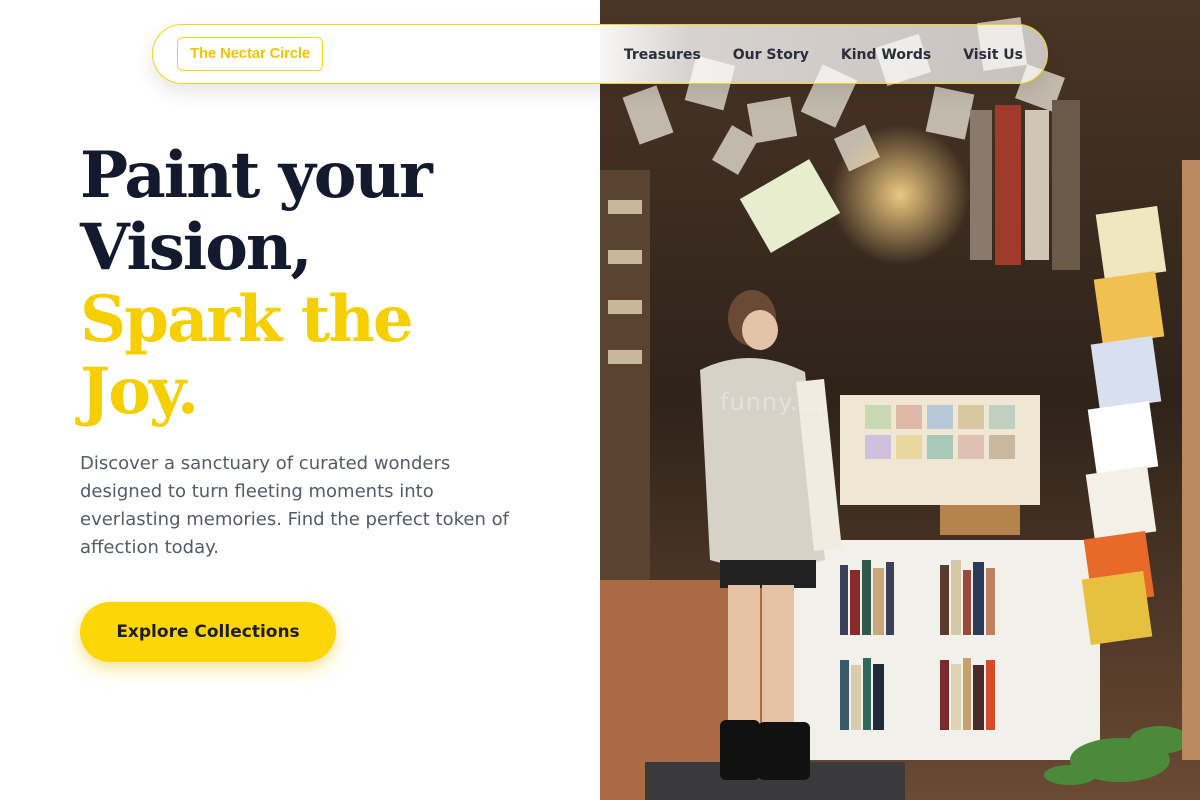 The width and height of the screenshot is (1200, 800). Describe the element at coordinates (247, 319) in the screenshot. I see `hero-title-accent-line: Spark the` at that location.